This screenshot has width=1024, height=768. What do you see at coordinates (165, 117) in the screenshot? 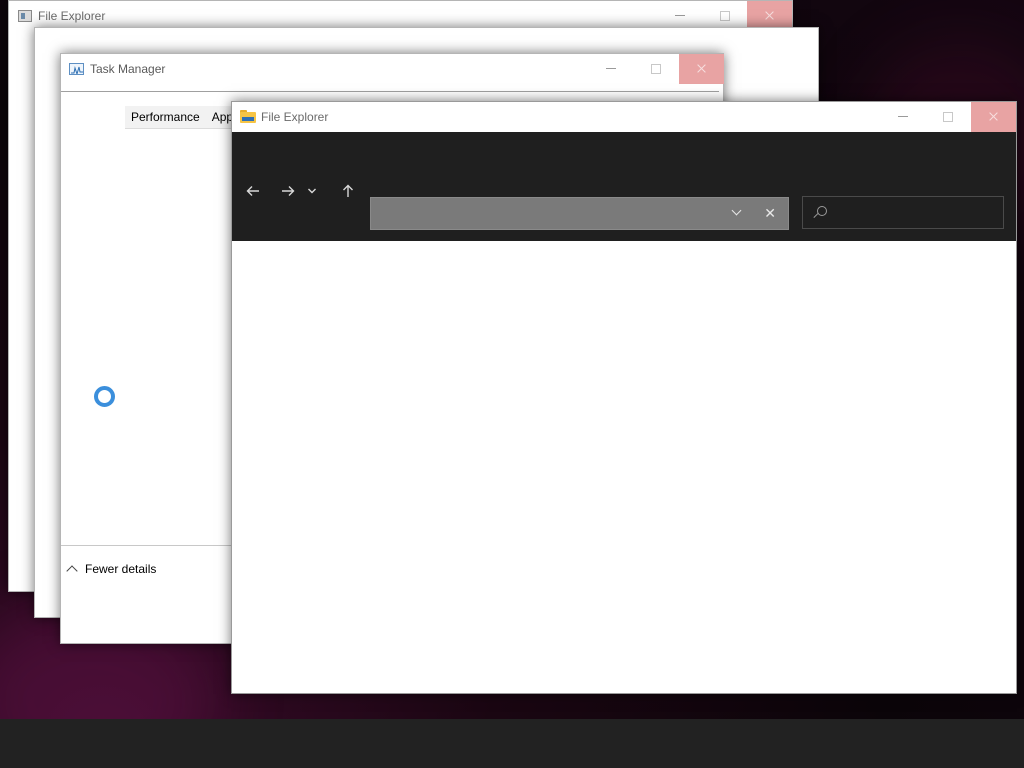
I see `tab-performance: Performance` at bounding box center [165, 117].